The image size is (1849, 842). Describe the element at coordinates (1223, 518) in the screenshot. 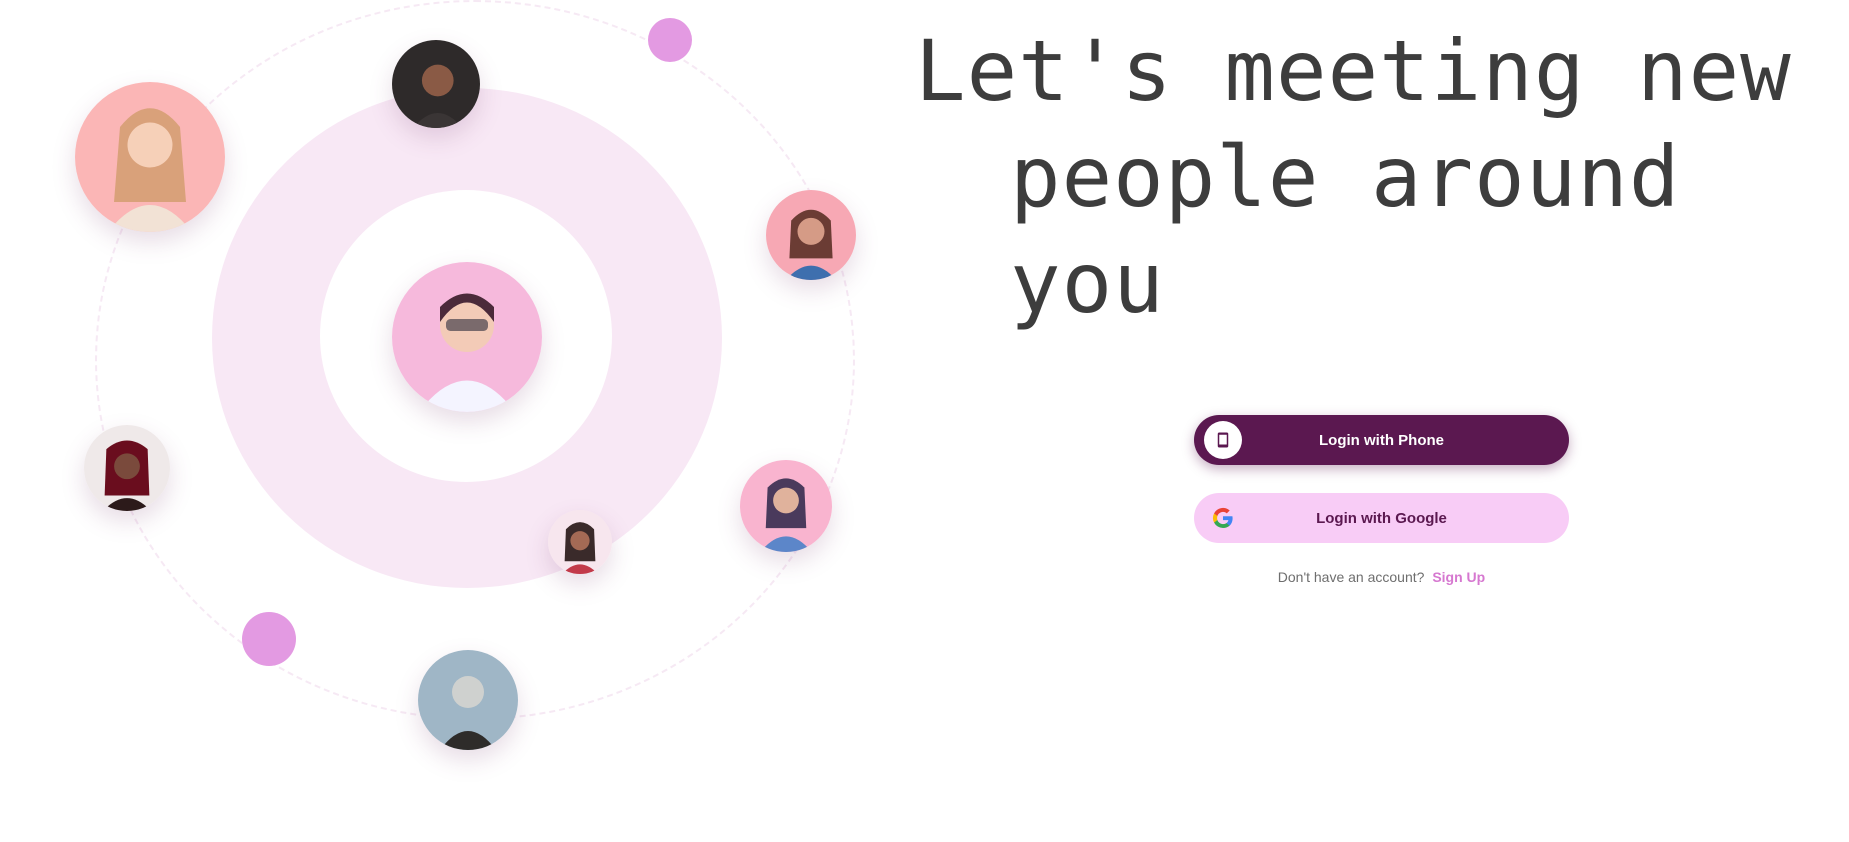

I see `google-icon` at that location.